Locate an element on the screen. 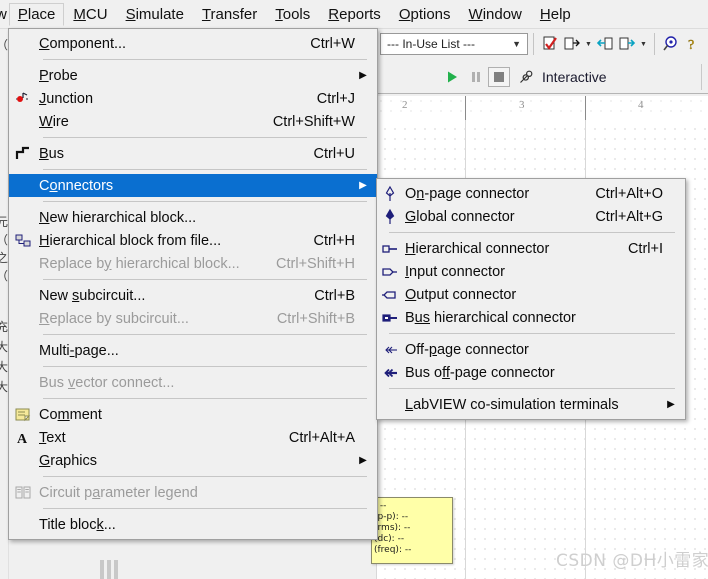  menubar-item-help: Help is located at coordinates (555, 14).